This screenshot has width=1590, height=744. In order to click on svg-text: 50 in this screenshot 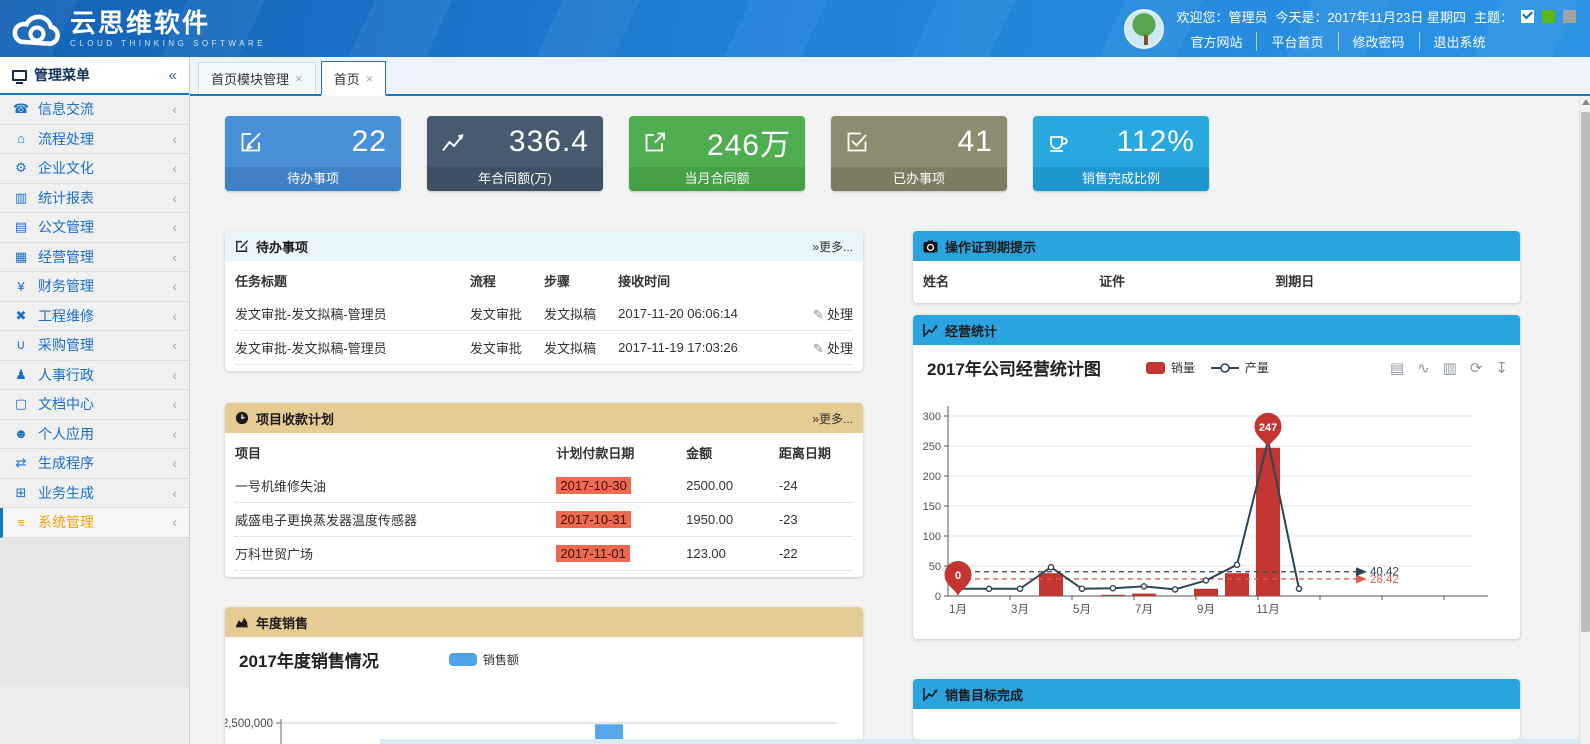, I will do `click(935, 567)`.